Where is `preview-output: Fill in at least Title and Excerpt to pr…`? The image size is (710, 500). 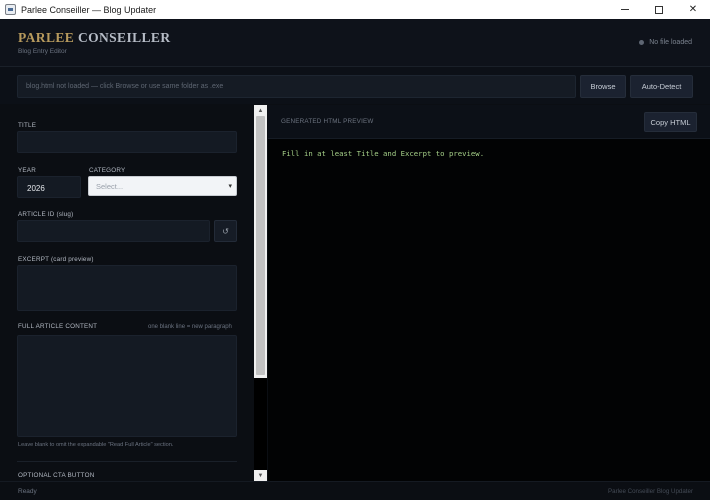 preview-output: Fill in at least Title and Excerpt to pr… is located at coordinates (383, 153).